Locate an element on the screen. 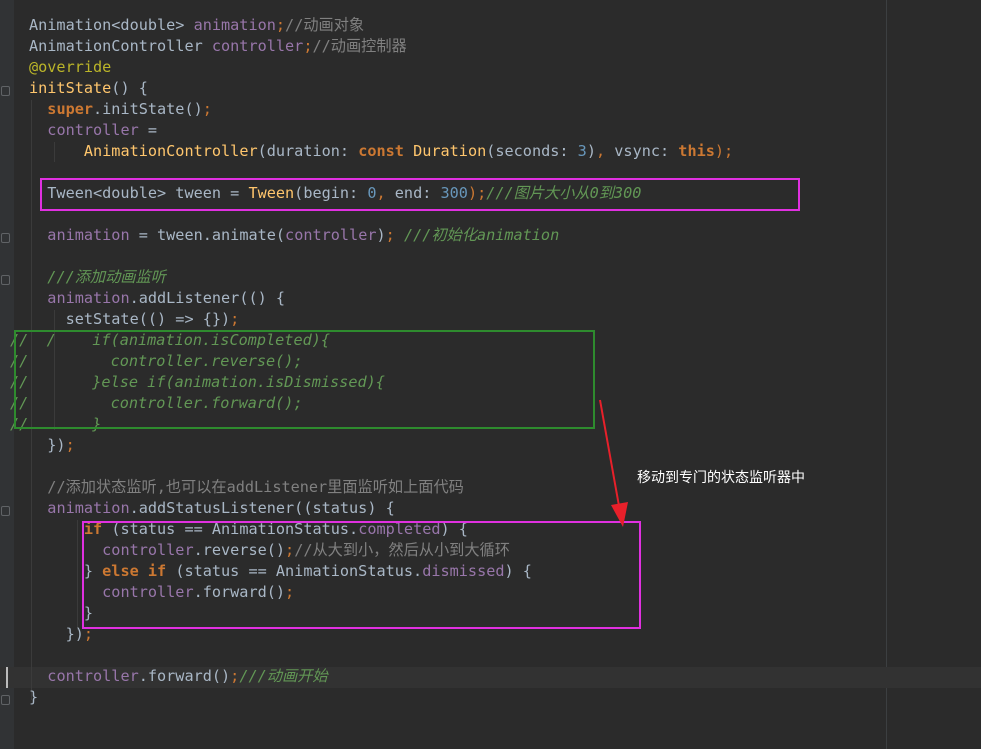 This screenshot has height=749, width=981. annotation-arrow is located at coordinates (613, 463).